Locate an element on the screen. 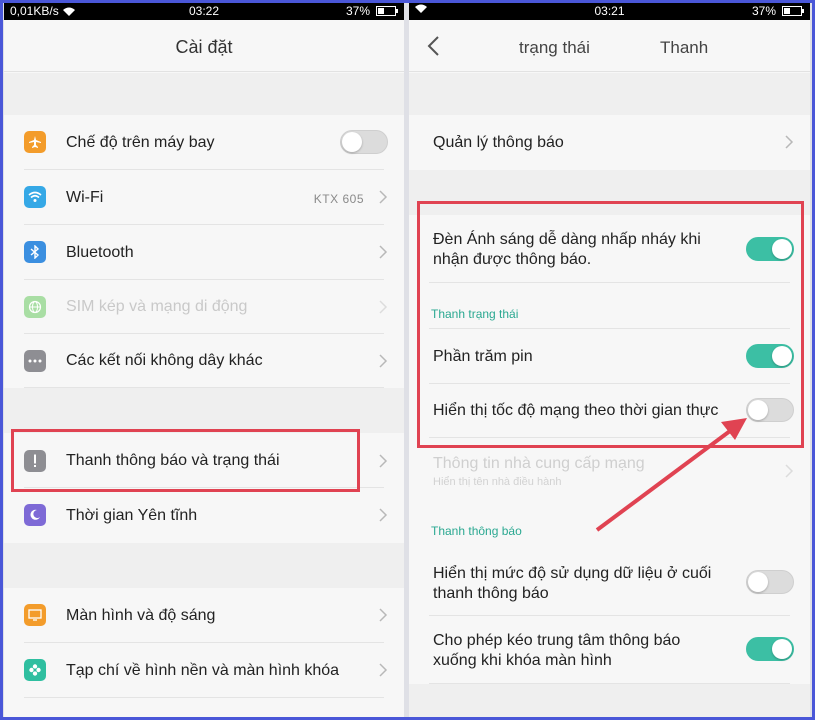  other-wireless-label: Các kết nối không dây khác is located at coordinates (164, 360).